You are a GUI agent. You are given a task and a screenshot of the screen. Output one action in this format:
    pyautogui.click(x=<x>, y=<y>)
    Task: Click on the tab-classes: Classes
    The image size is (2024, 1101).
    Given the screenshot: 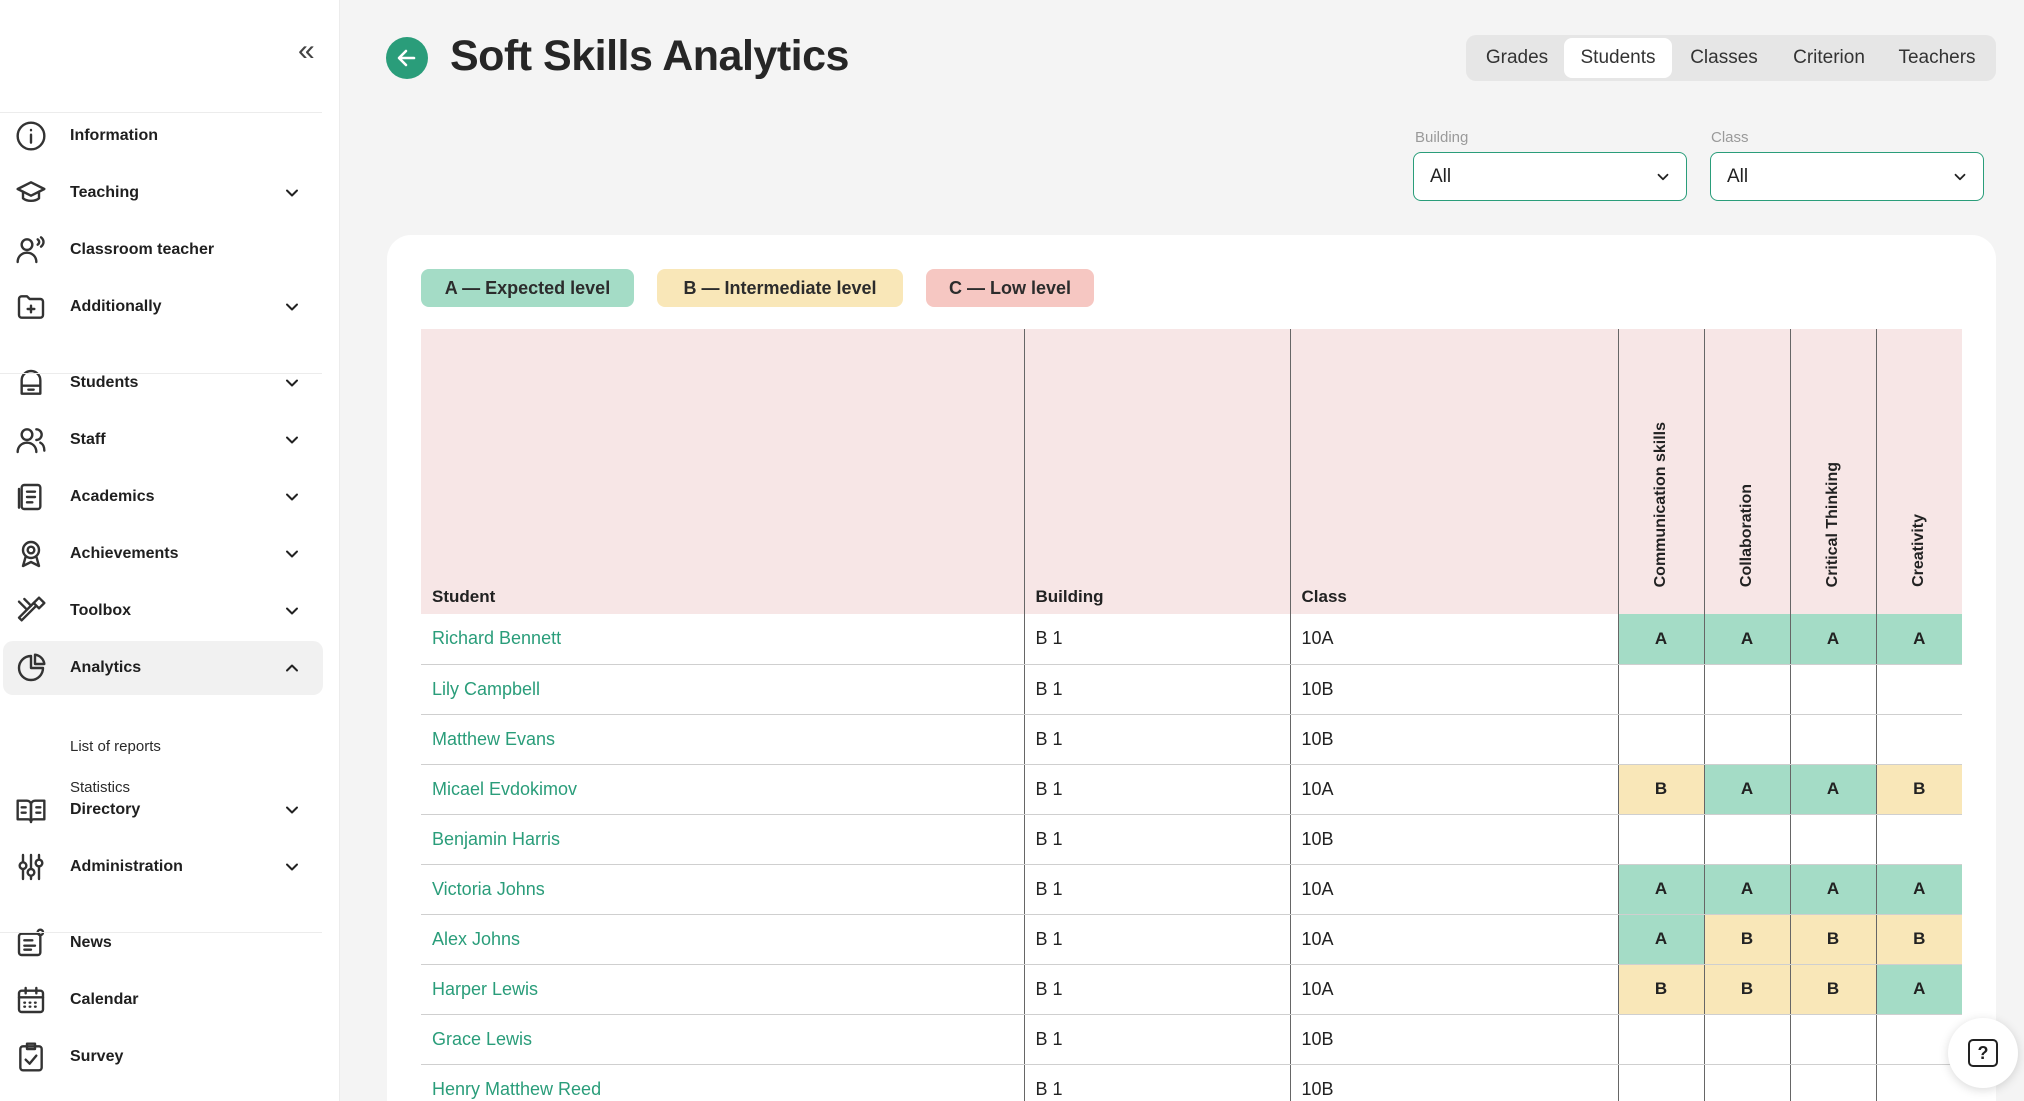 What is the action you would take?
    pyautogui.click(x=1724, y=58)
    